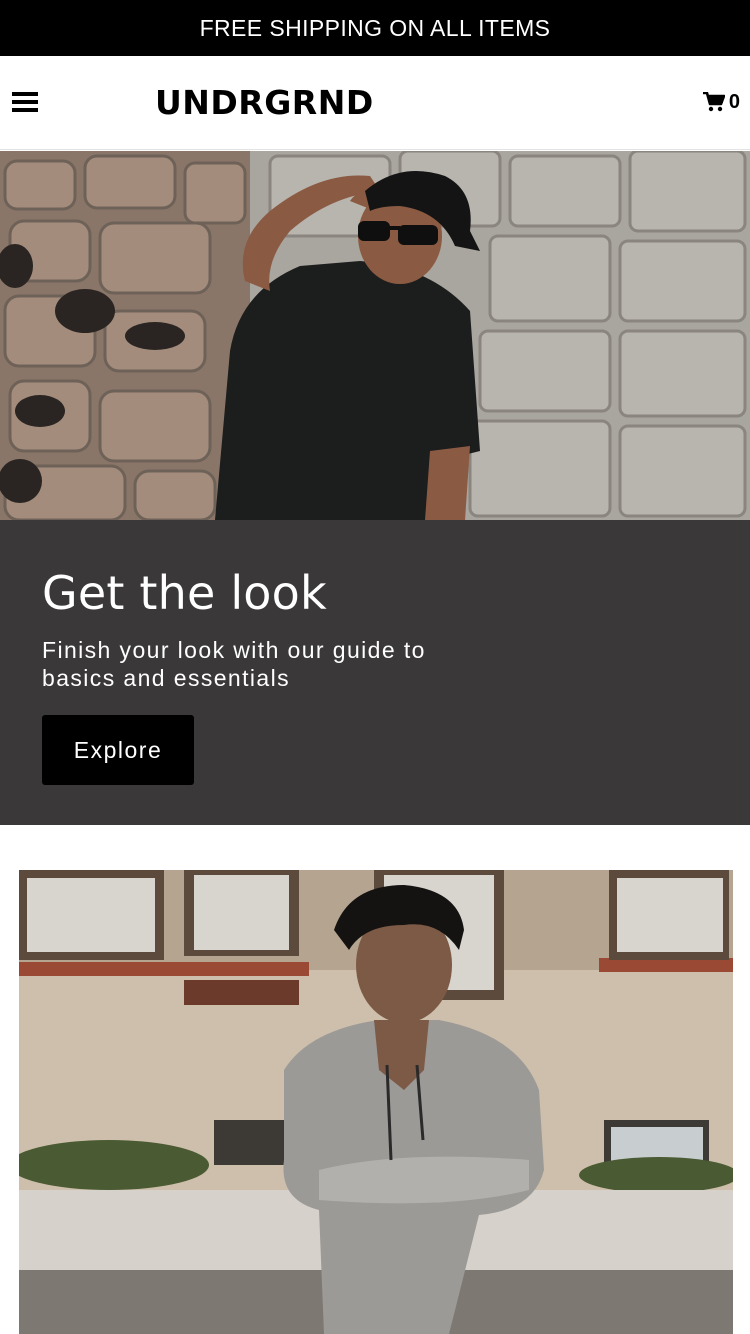 The image size is (750, 1334). I want to click on cart-button: 0, so click(721, 102).